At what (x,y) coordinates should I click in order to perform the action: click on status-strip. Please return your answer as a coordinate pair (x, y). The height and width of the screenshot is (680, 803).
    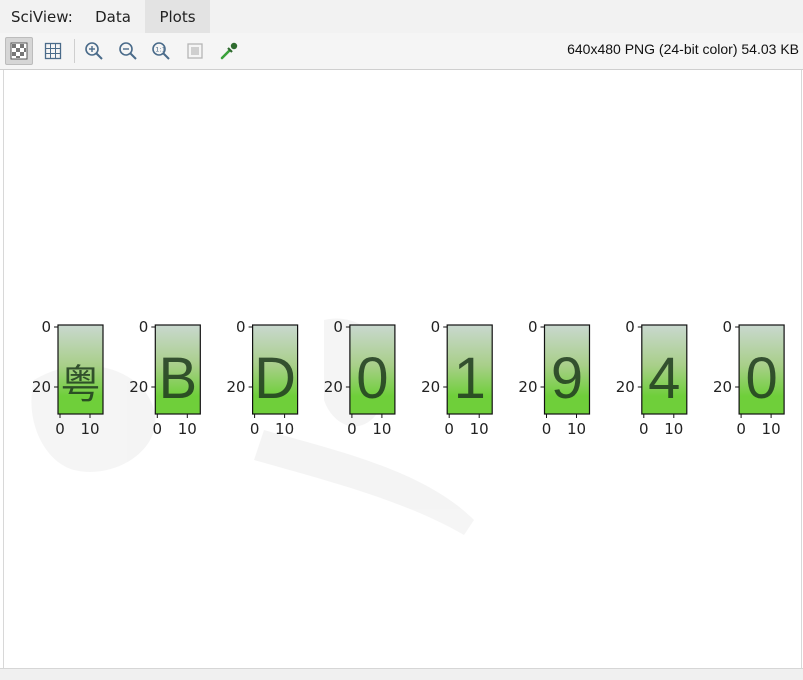
    Looking at the image, I should click on (401, 674).